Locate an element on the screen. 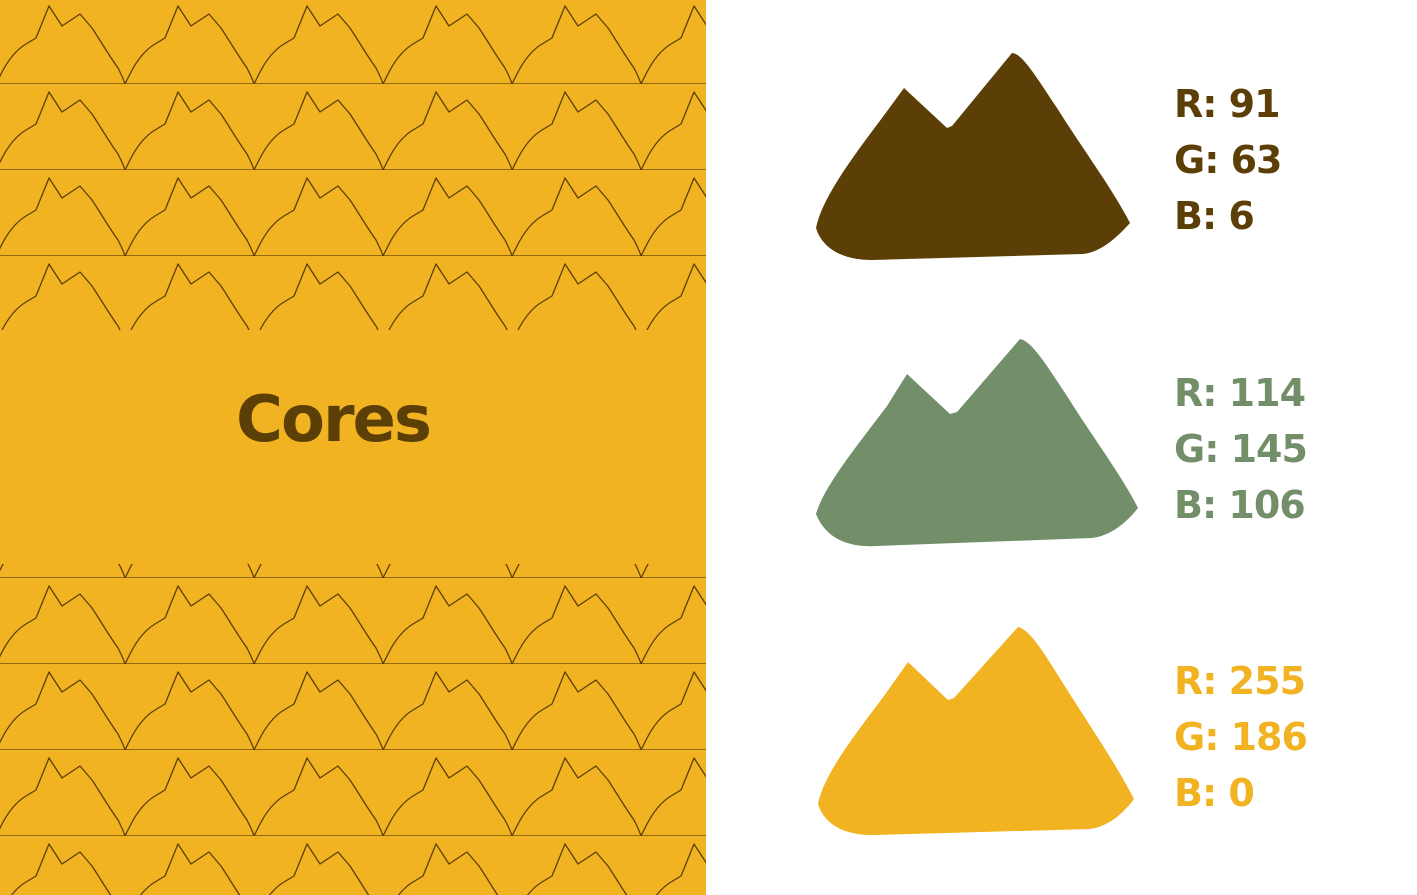  rgb-red: R: 255 is located at coordinates (1240, 681).